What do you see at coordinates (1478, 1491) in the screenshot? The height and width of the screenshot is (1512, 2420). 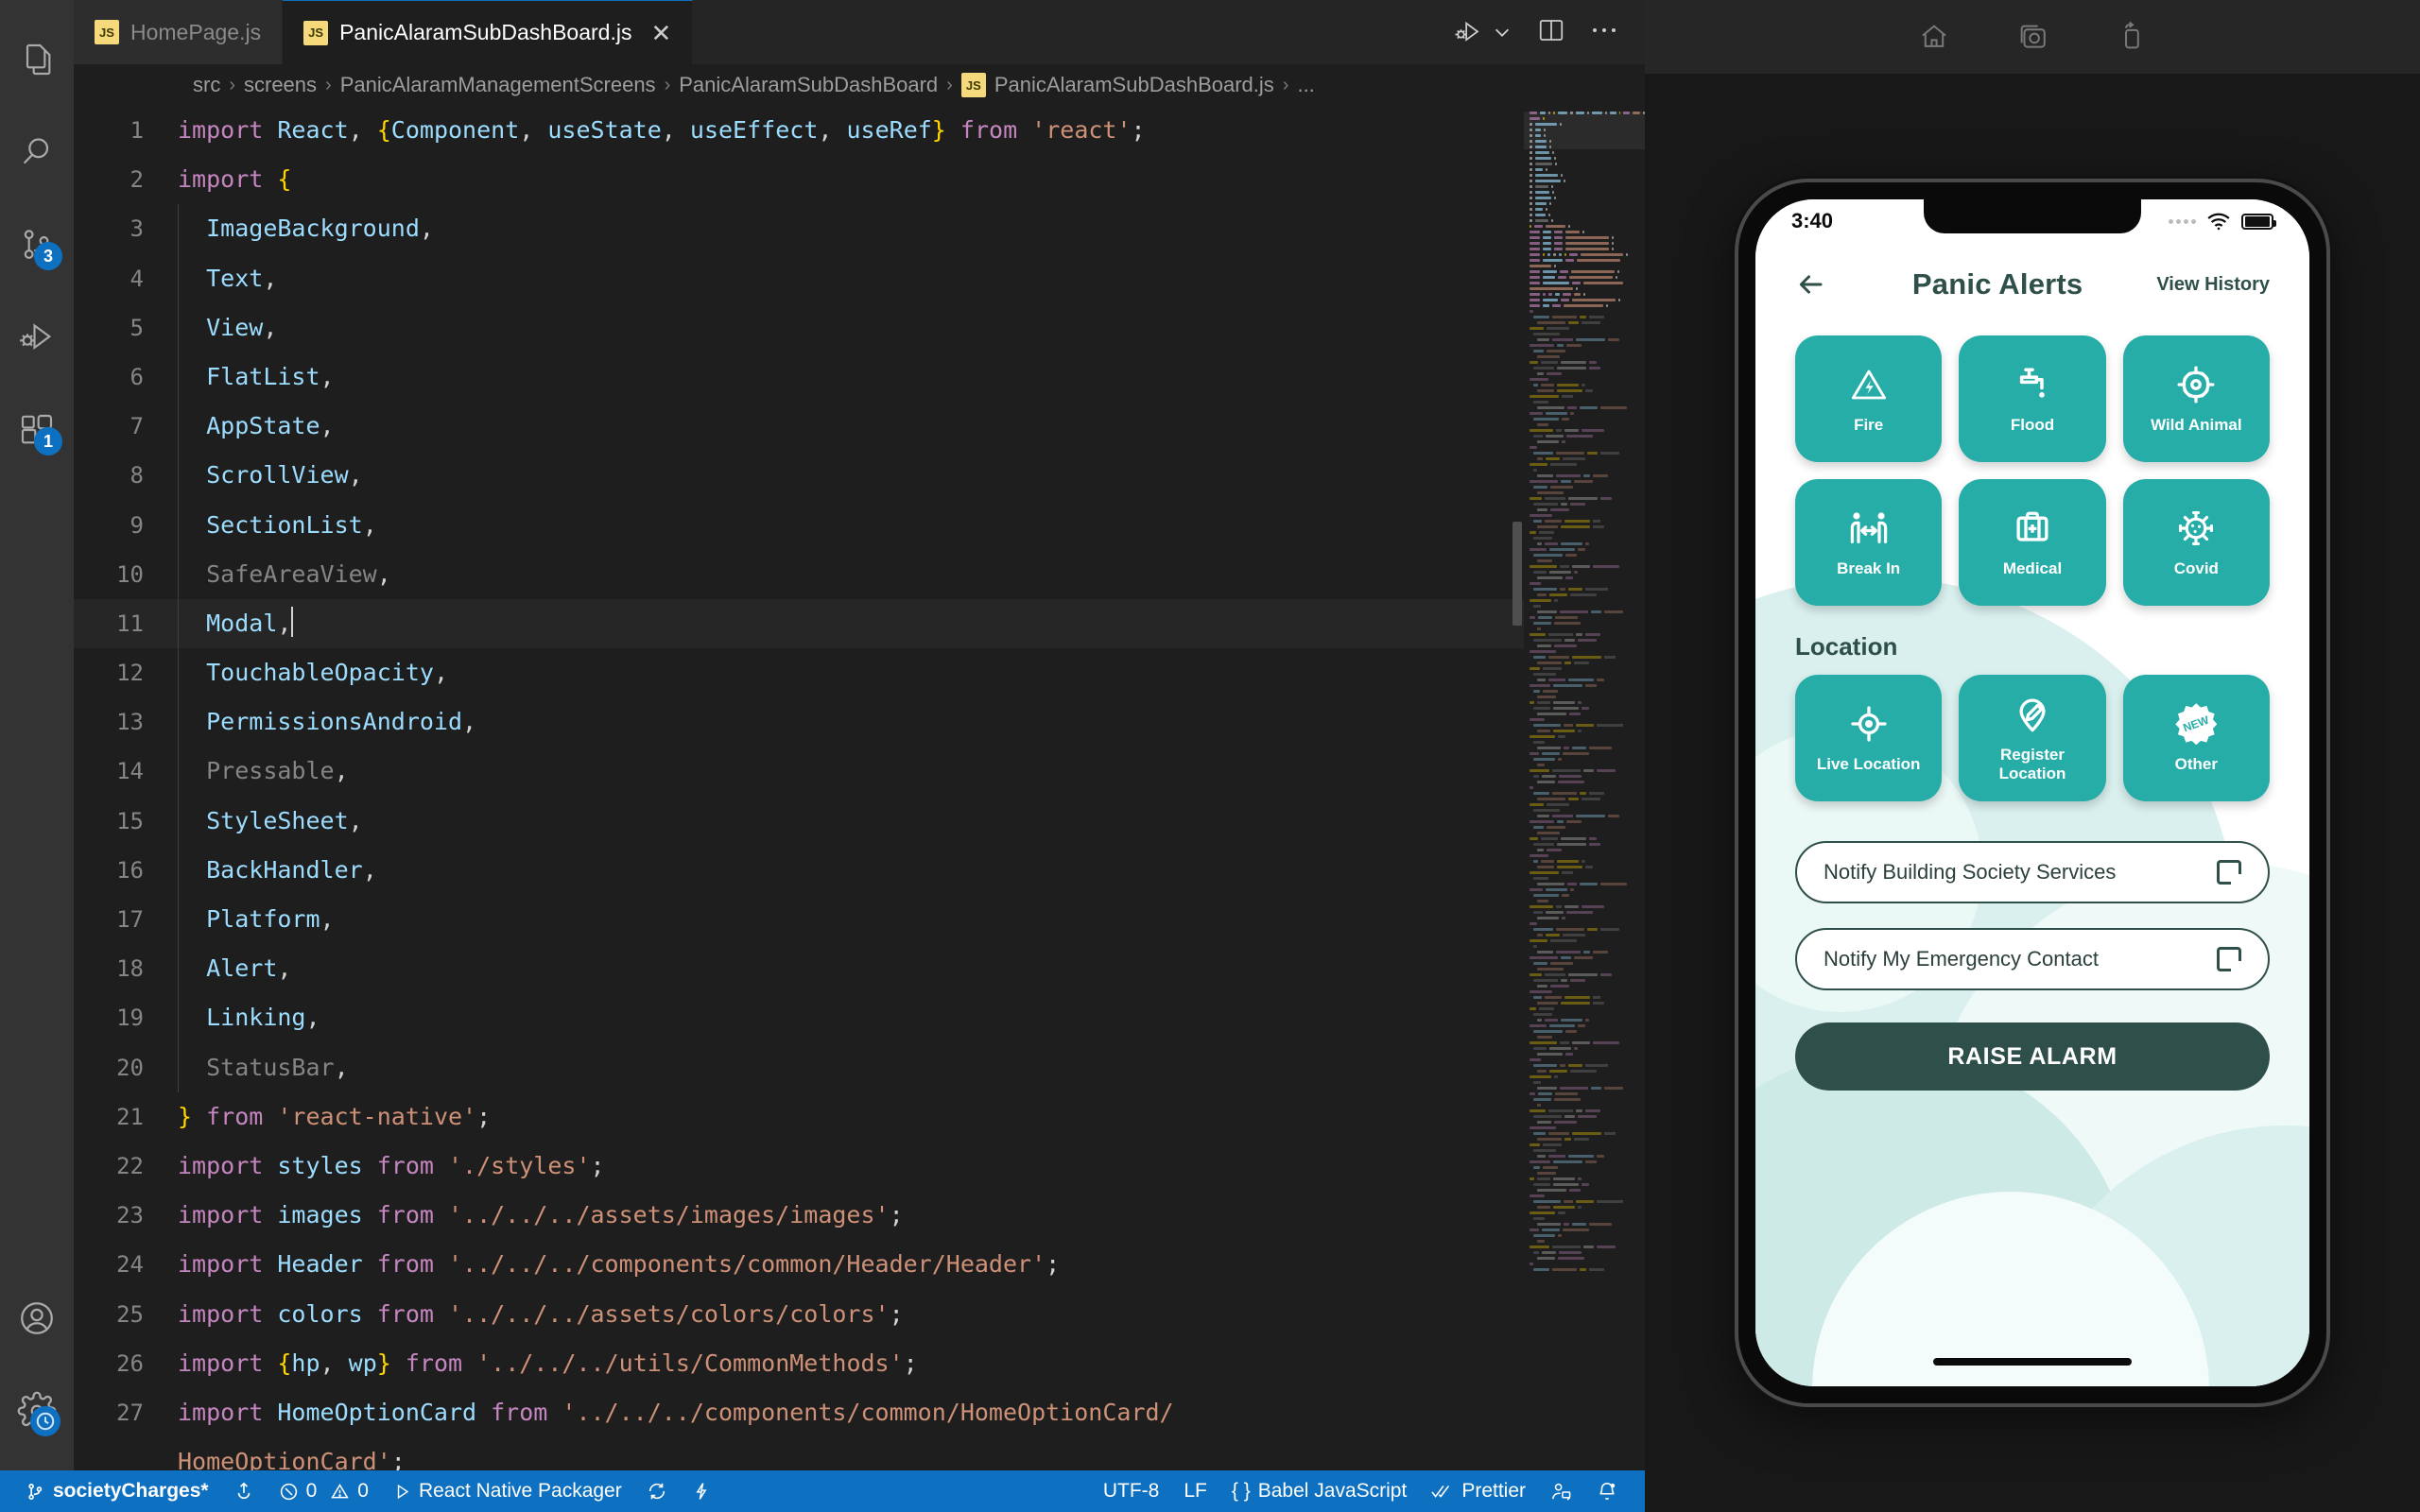 I see `status-formatter: Prettier` at bounding box center [1478, 1491].